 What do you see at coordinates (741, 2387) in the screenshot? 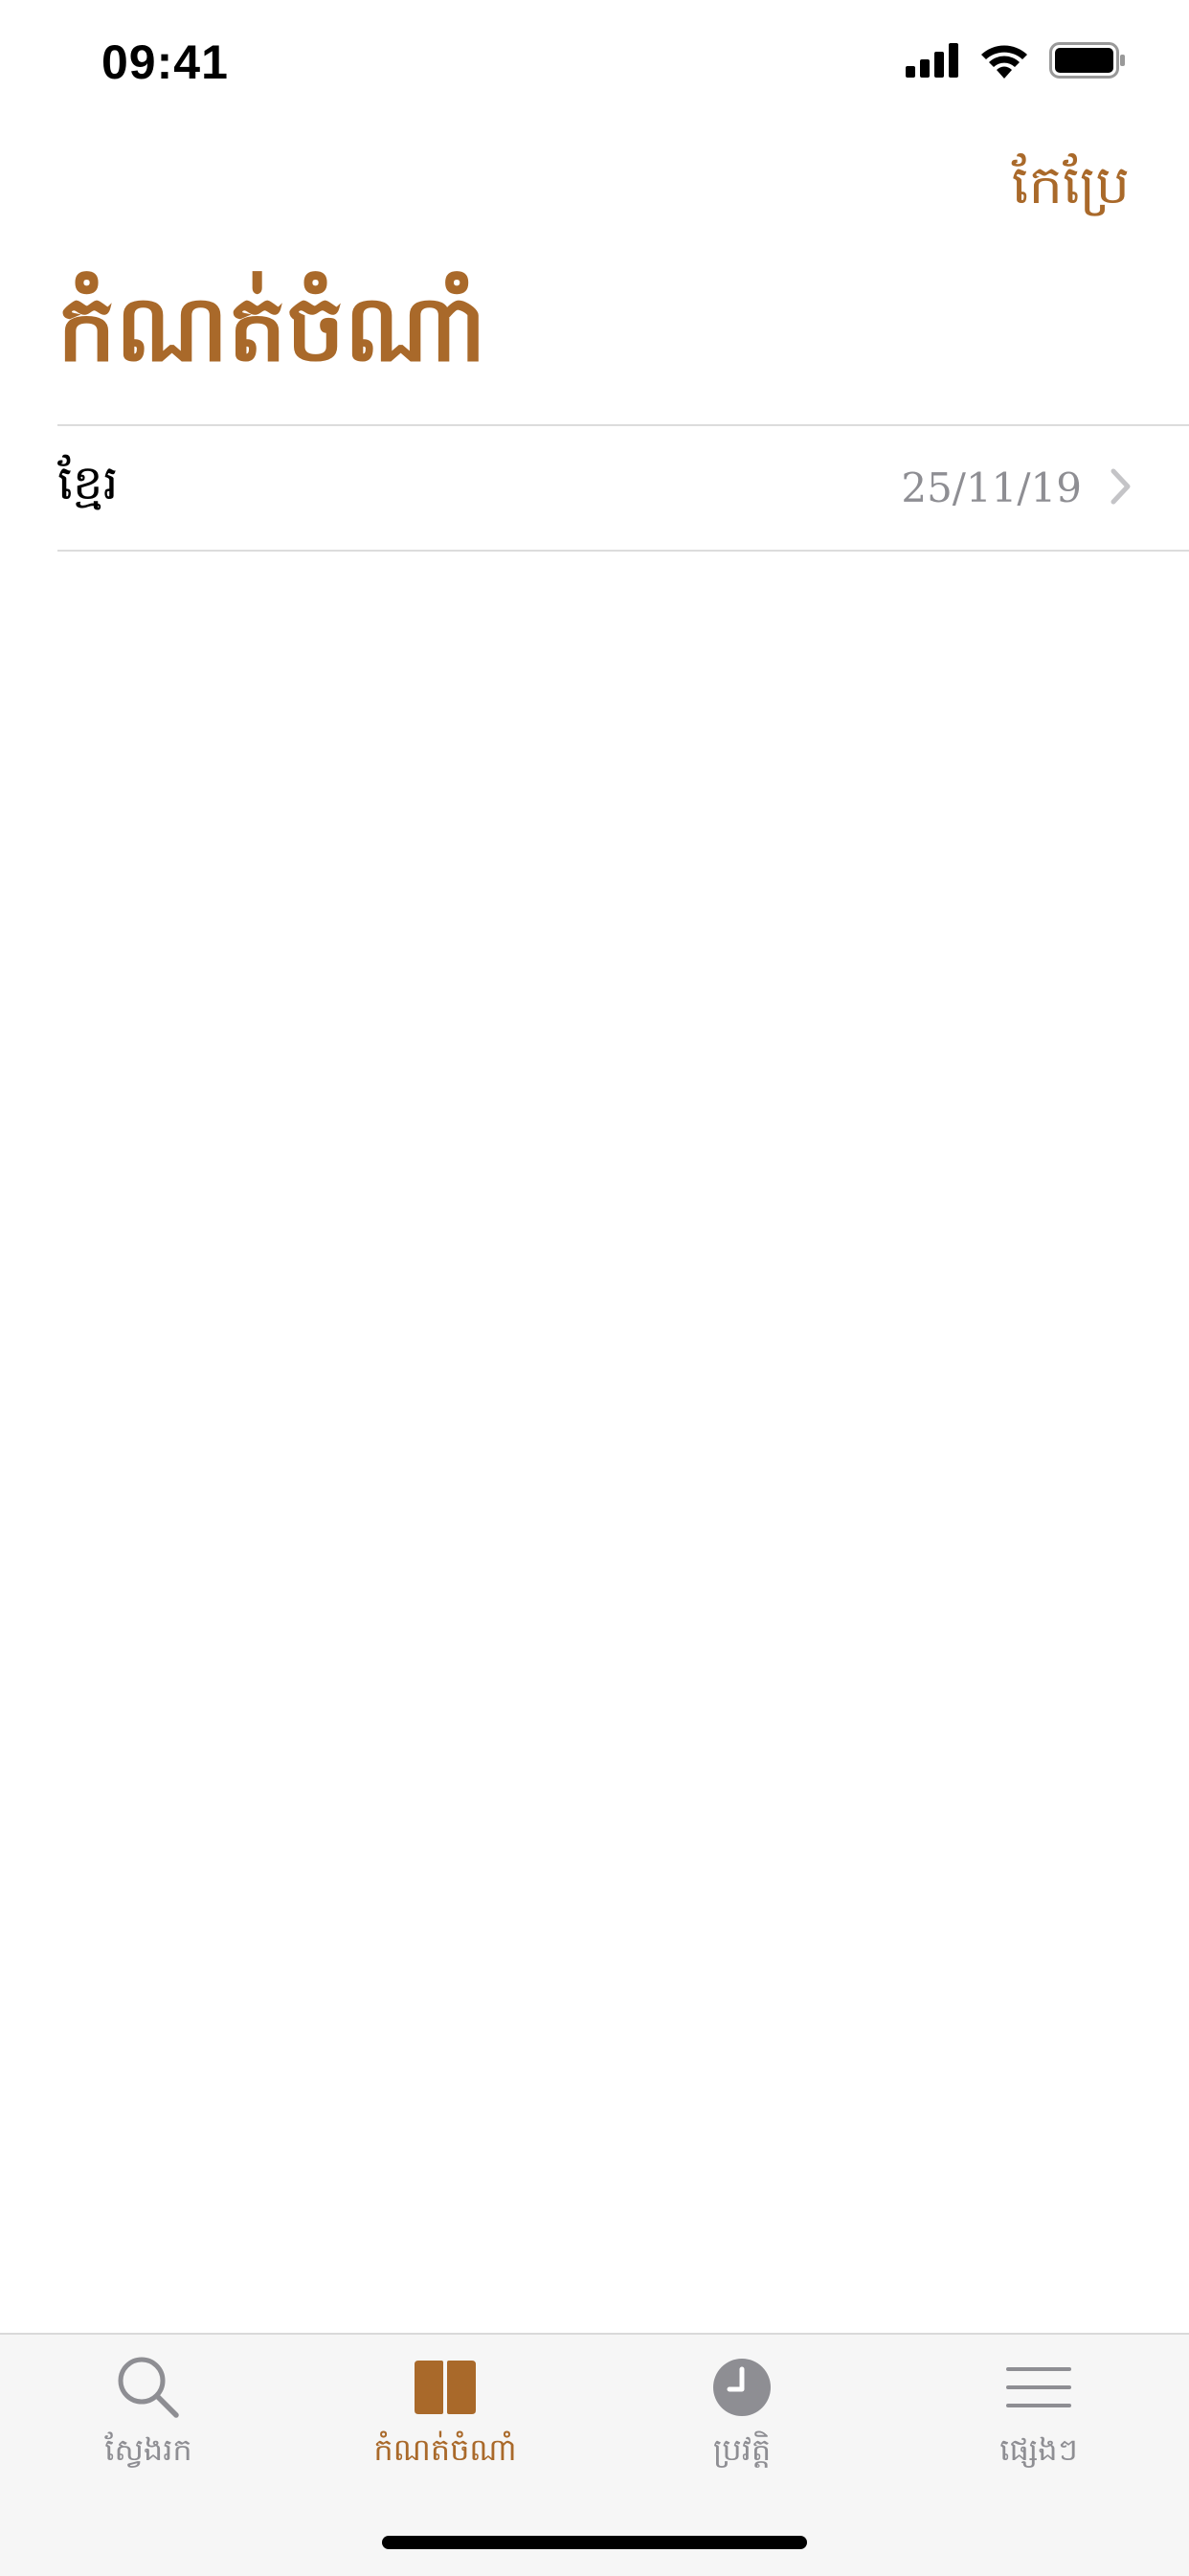
I see `clock-icon` at bounding box center [741, 2387].